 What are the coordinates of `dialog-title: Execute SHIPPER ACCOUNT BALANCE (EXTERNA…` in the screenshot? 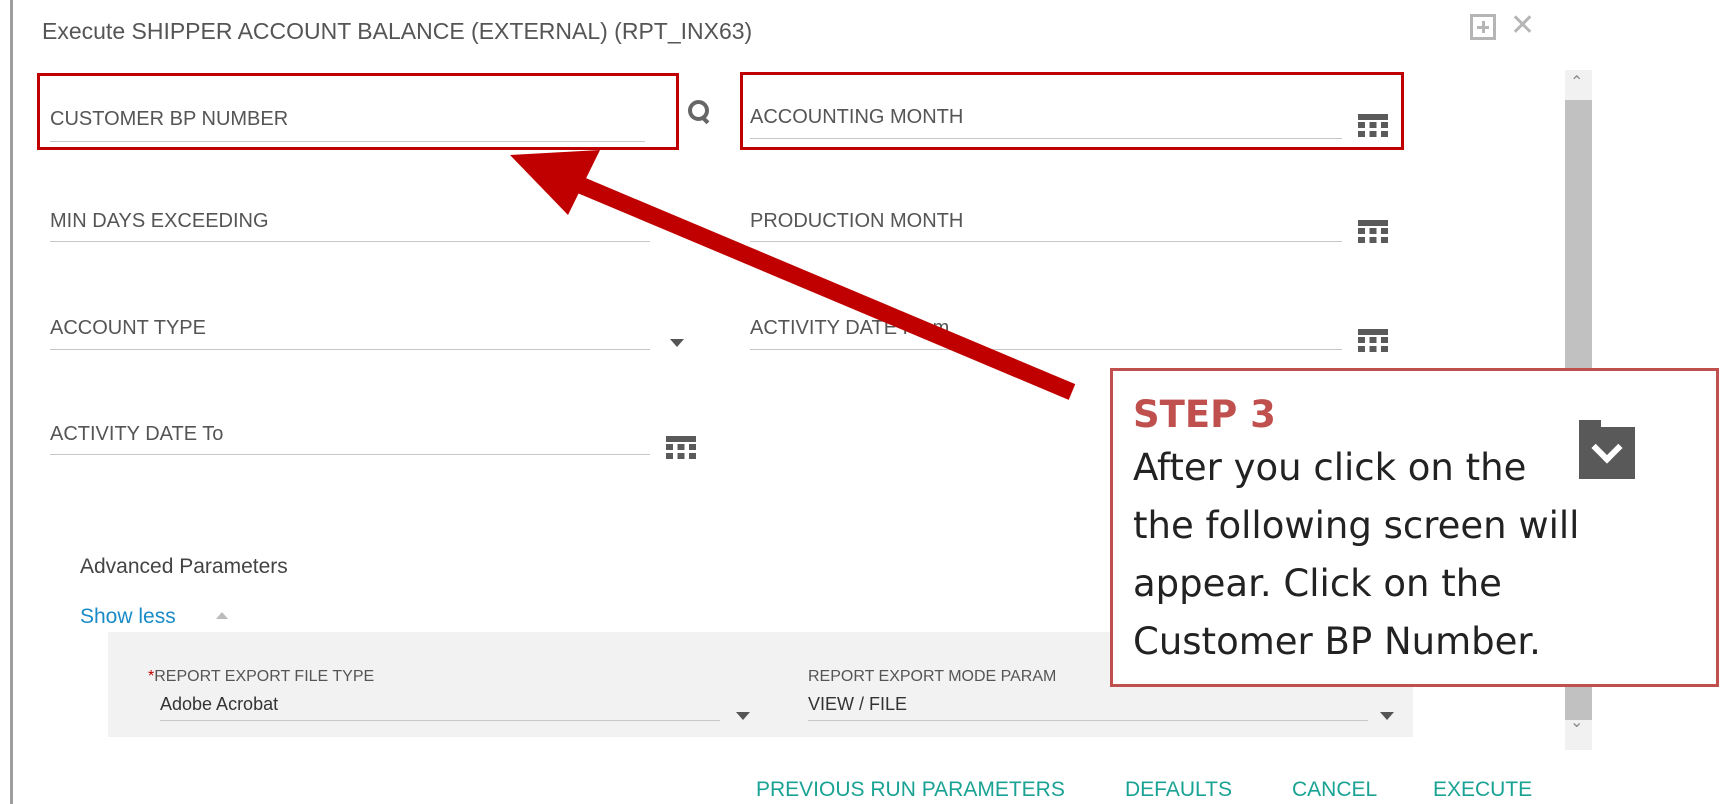 It's located at (397, 31).